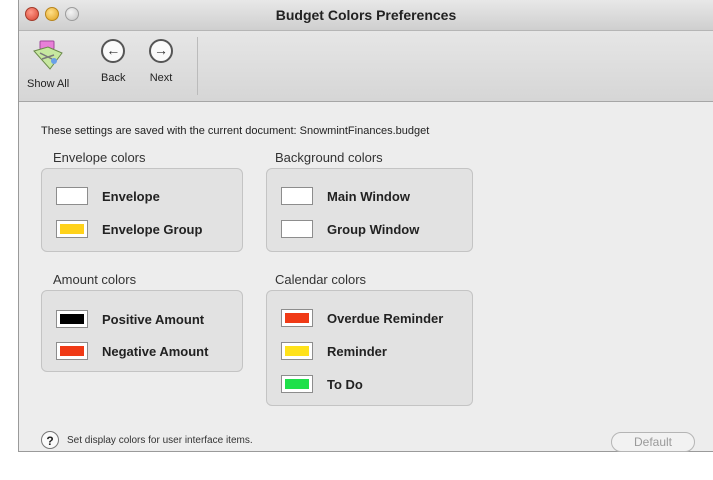 This screenshot has width=713, height=480. I want to click on to-do-label: To Do, so click(345, 384).